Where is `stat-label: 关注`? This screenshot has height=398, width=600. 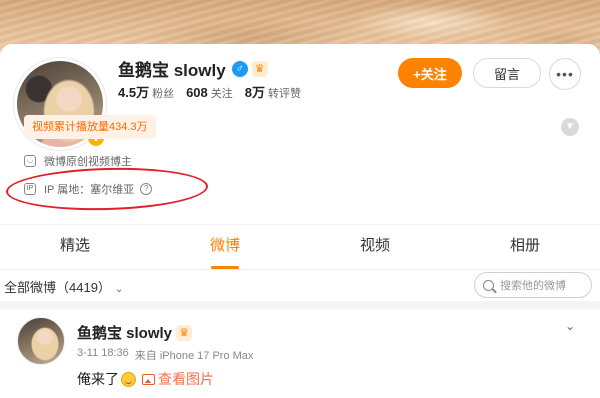
stat-label: 关注 is located at coordinates (221, 94).